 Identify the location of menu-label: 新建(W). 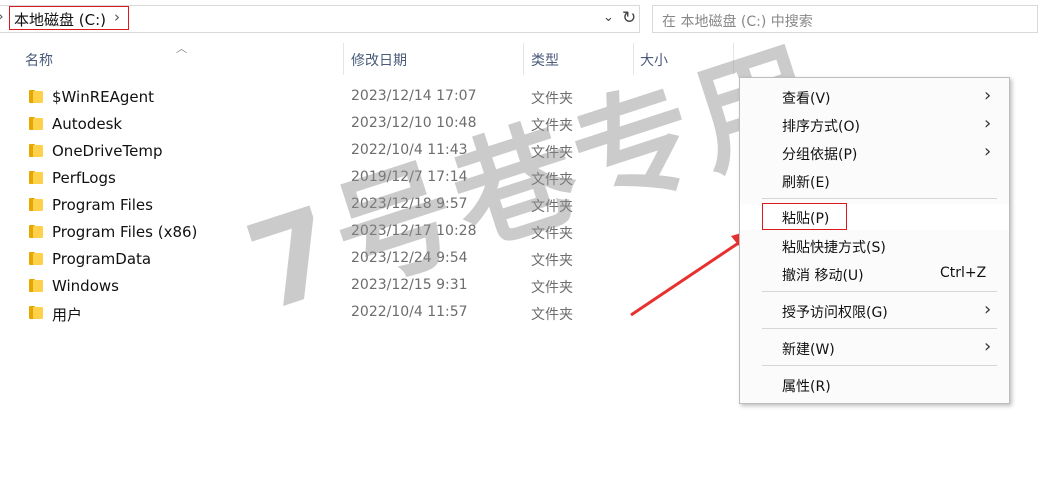
(808, 350).